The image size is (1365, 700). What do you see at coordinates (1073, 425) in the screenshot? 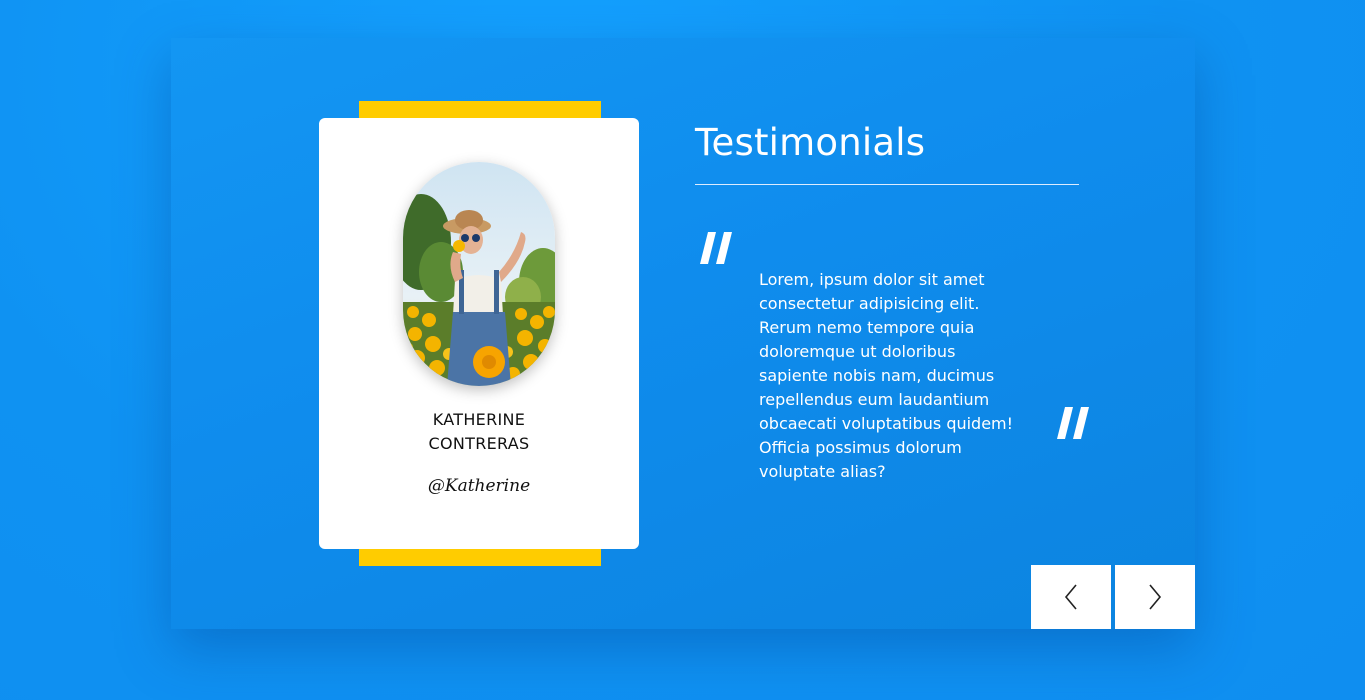
I see `close-quote-icon` at bounding box center [1073, 425].